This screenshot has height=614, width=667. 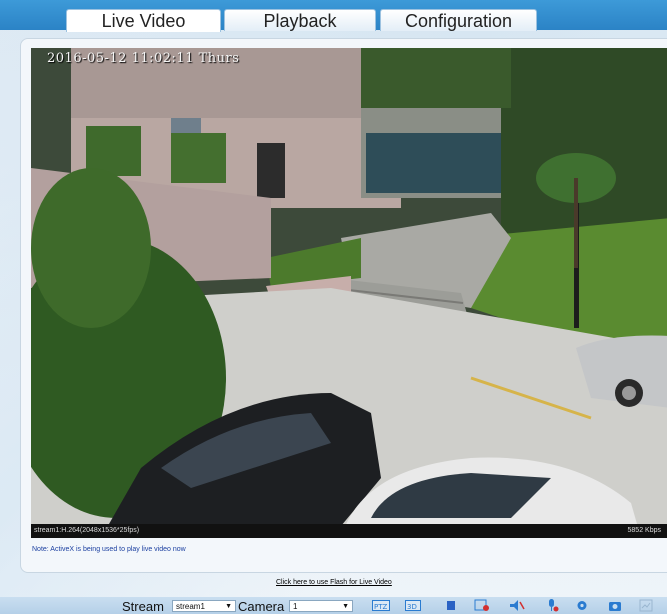 I want to click on tab-configuration: Configuration, so click(x=458, y=20).